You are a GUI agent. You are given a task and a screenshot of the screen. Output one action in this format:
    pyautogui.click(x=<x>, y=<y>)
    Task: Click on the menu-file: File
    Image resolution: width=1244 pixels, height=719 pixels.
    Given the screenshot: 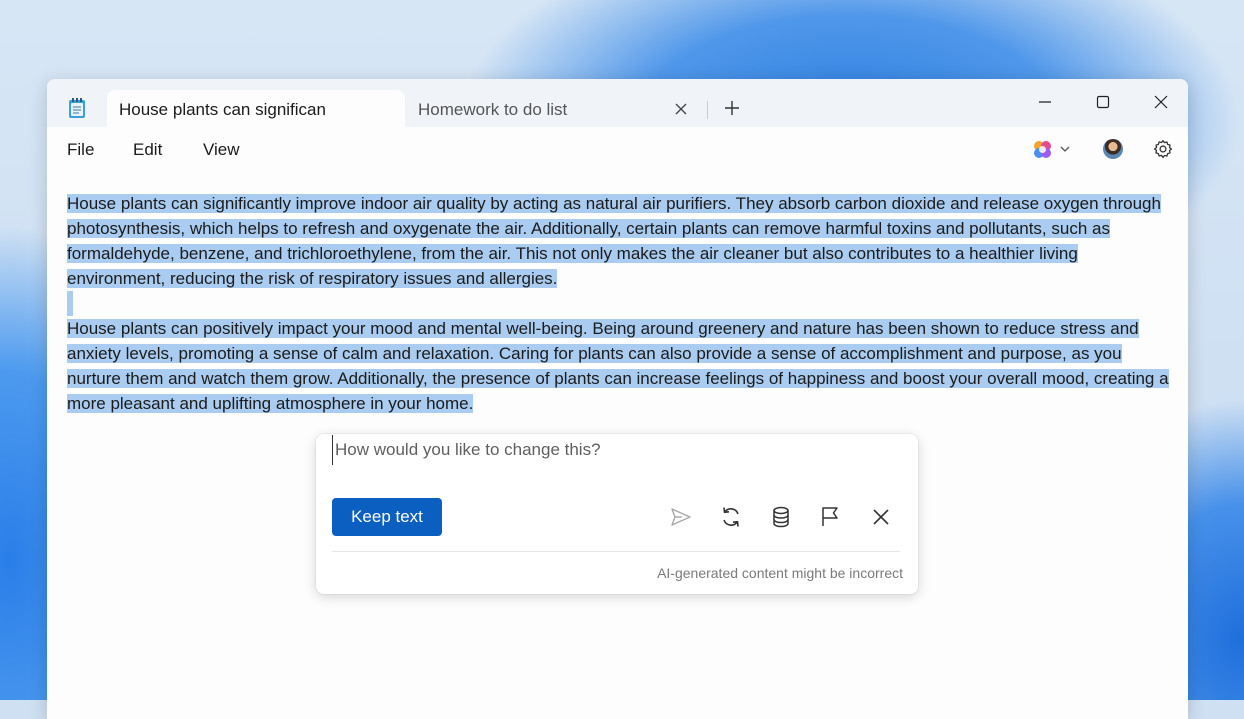 What is the action you would take?
    pyautogui.click(x=80, y=150)
    